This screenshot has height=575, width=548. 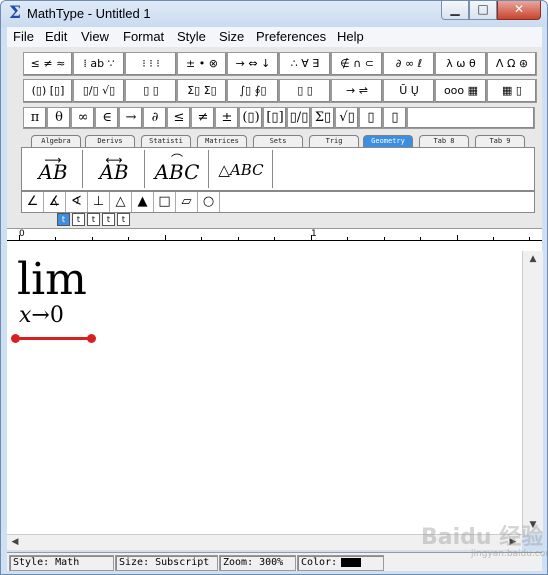 What do you see at coordinates (53, 169) in the screenshot?
I see `template-segment-arrow: ⟶ AB` at bounding box center [53, 169].